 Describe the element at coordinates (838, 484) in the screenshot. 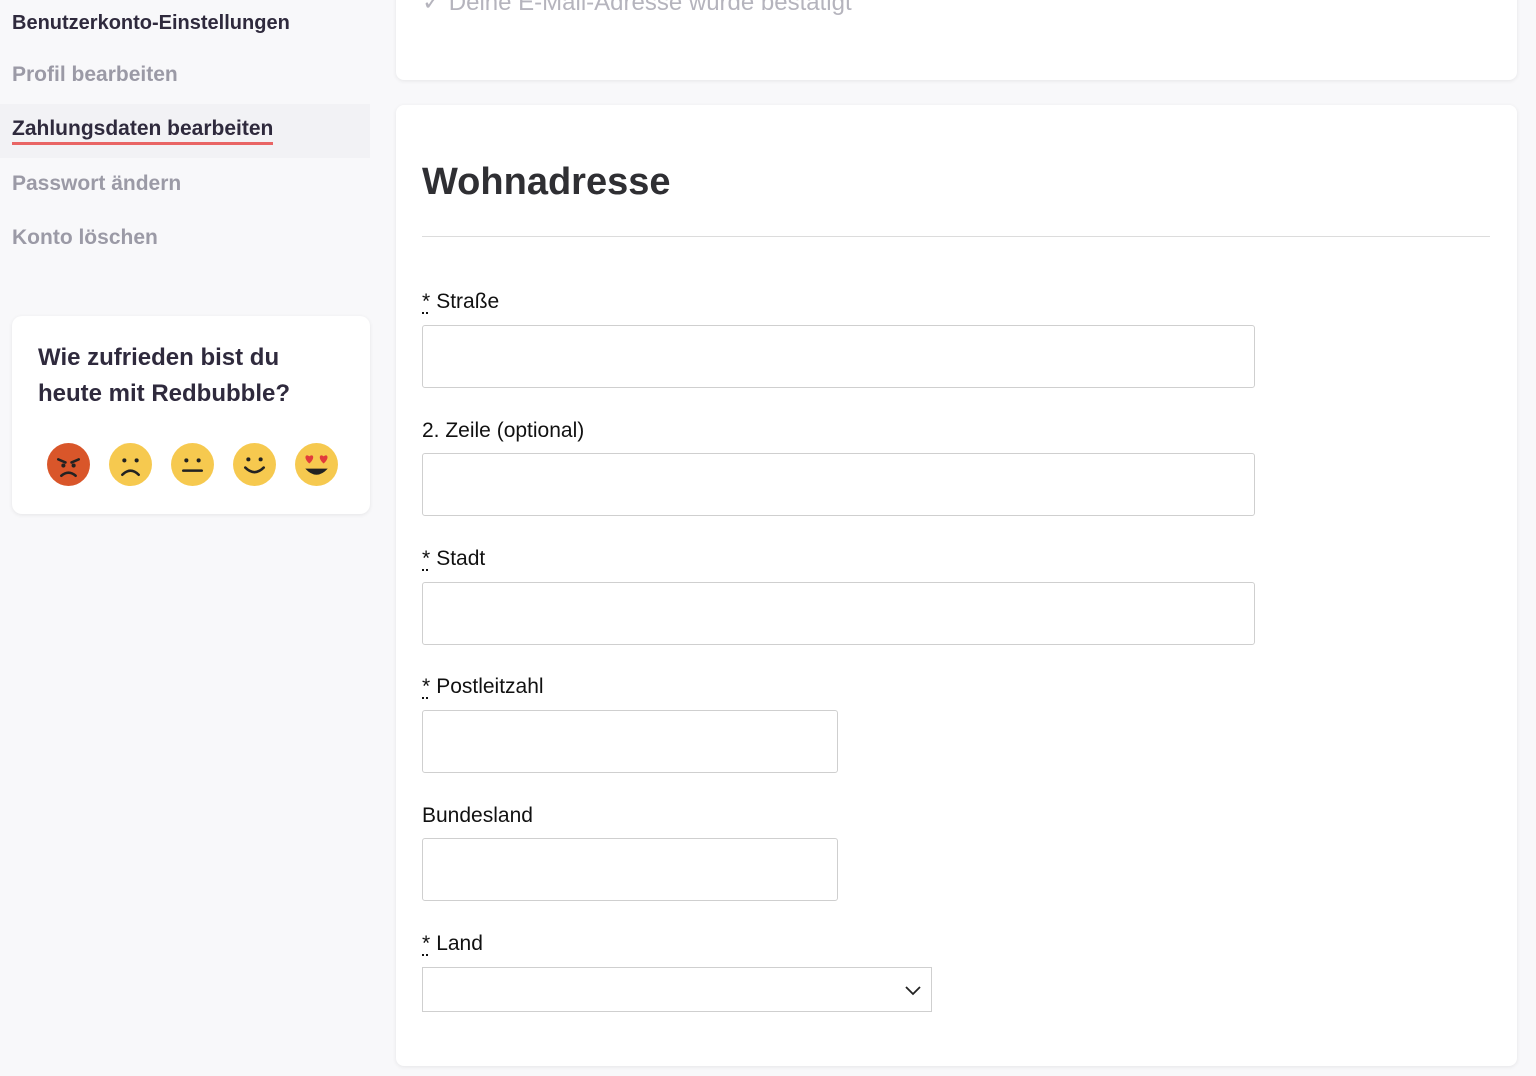

I see `line2-input` at that location.